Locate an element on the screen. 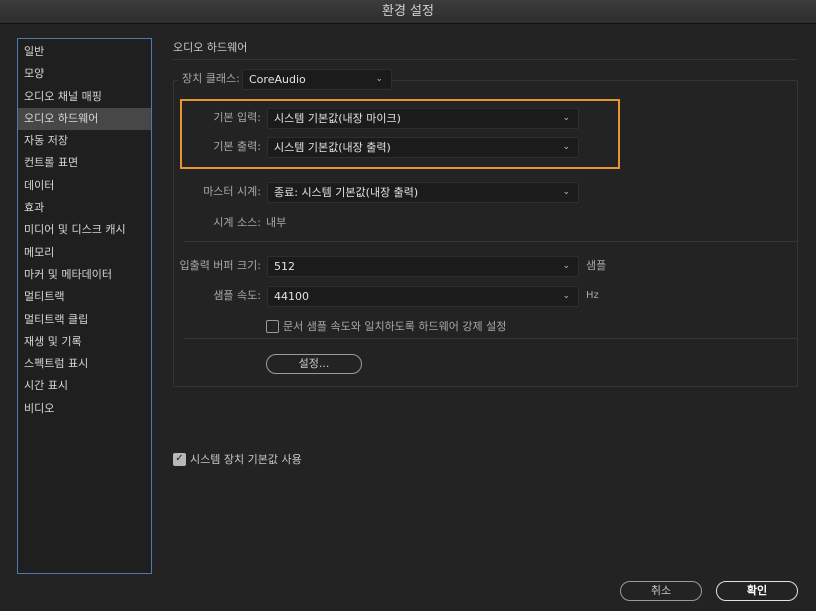 This screenshot has width=816, height=611. sidebar-item: 컨트롤 표면 is located at coordinates (84, 163).